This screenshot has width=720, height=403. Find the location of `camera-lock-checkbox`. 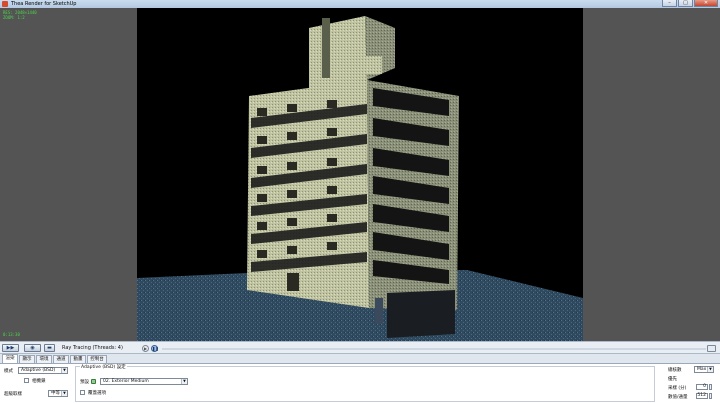

camera-lock-checkbox is located at coordinates (26, 380).